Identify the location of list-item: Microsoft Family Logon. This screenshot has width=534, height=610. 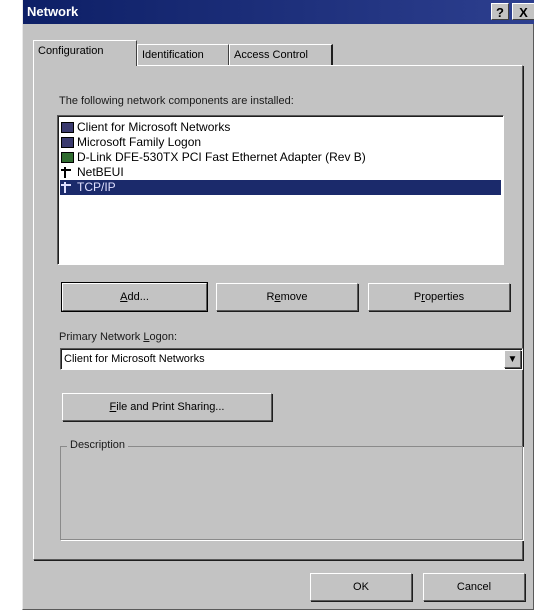
(280, 142).